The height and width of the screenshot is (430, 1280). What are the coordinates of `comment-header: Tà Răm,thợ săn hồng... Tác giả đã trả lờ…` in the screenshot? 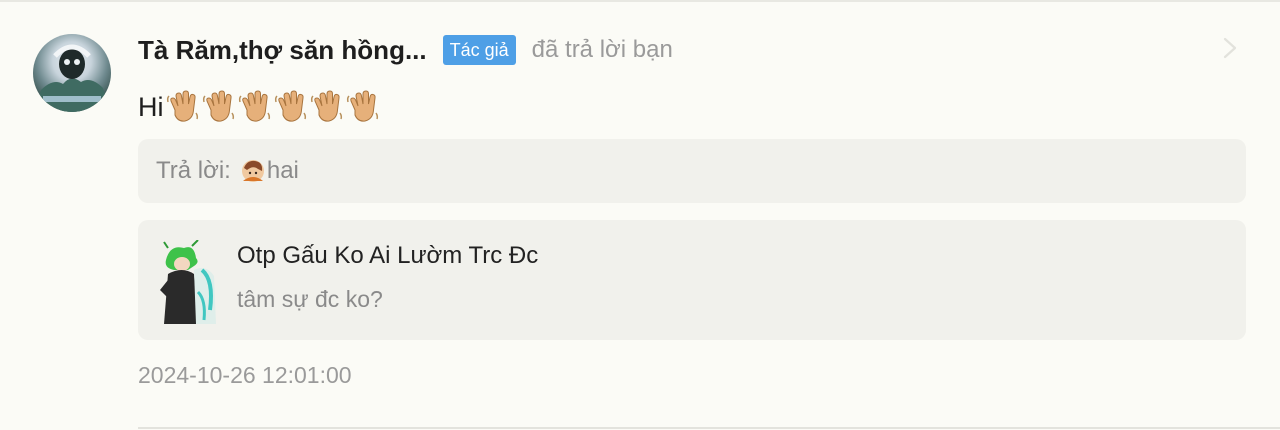 It's located at (405, 50).